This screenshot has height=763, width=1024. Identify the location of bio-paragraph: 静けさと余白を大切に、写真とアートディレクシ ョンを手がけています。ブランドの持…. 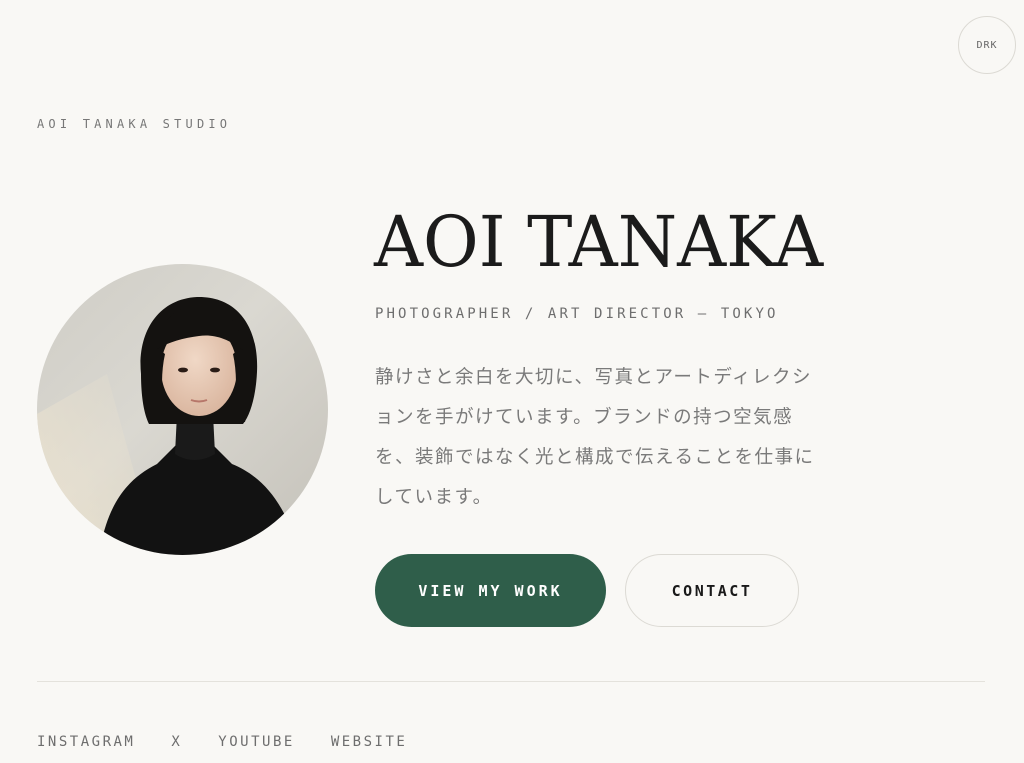
(597, 438).